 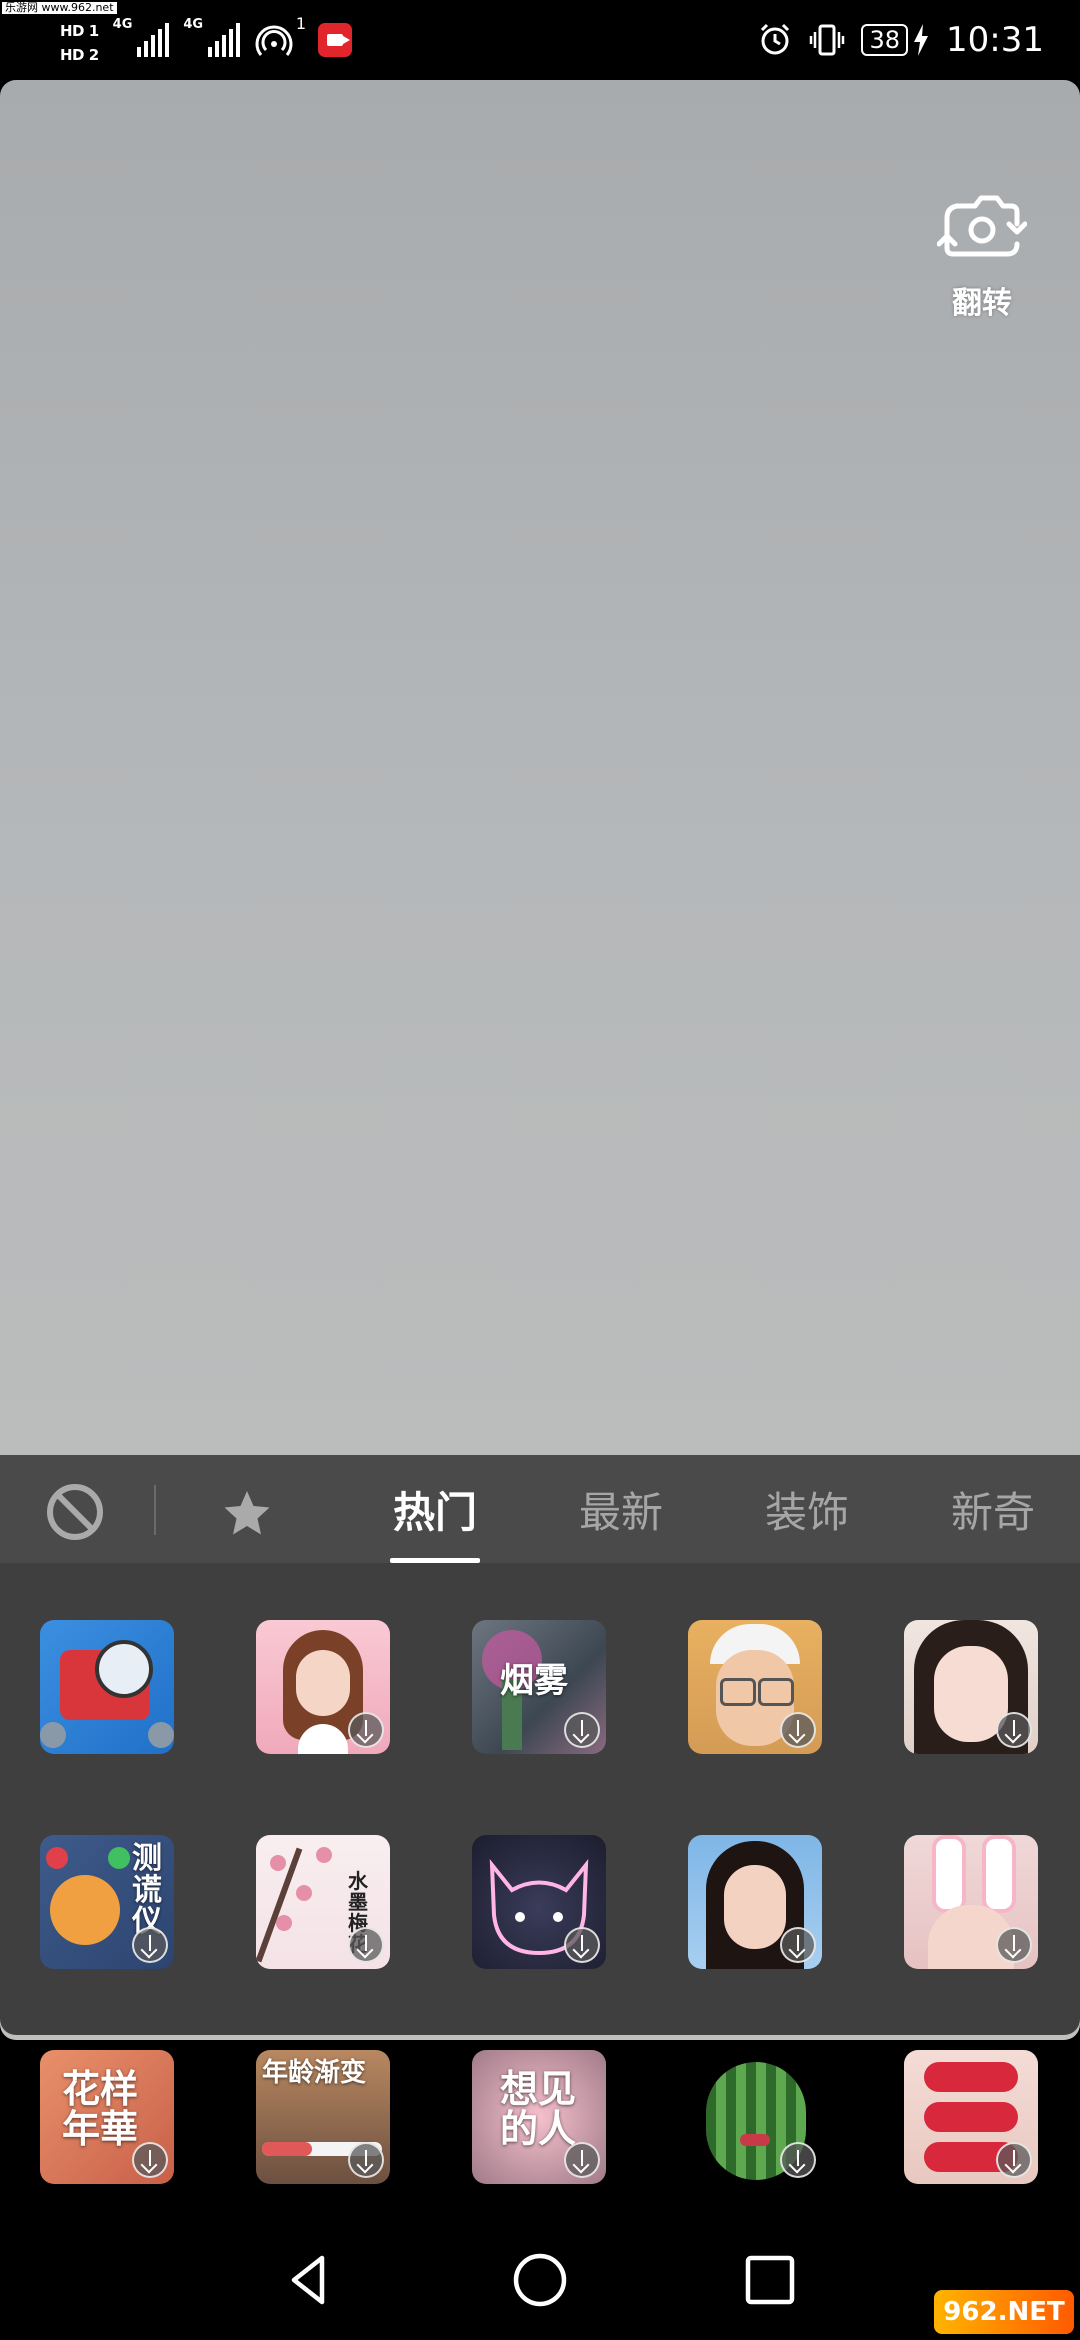 What do you see at coordinates (280, 37) in the screenshot?
I see `hotspot-icon: 1` at bounding box center [280, 37].